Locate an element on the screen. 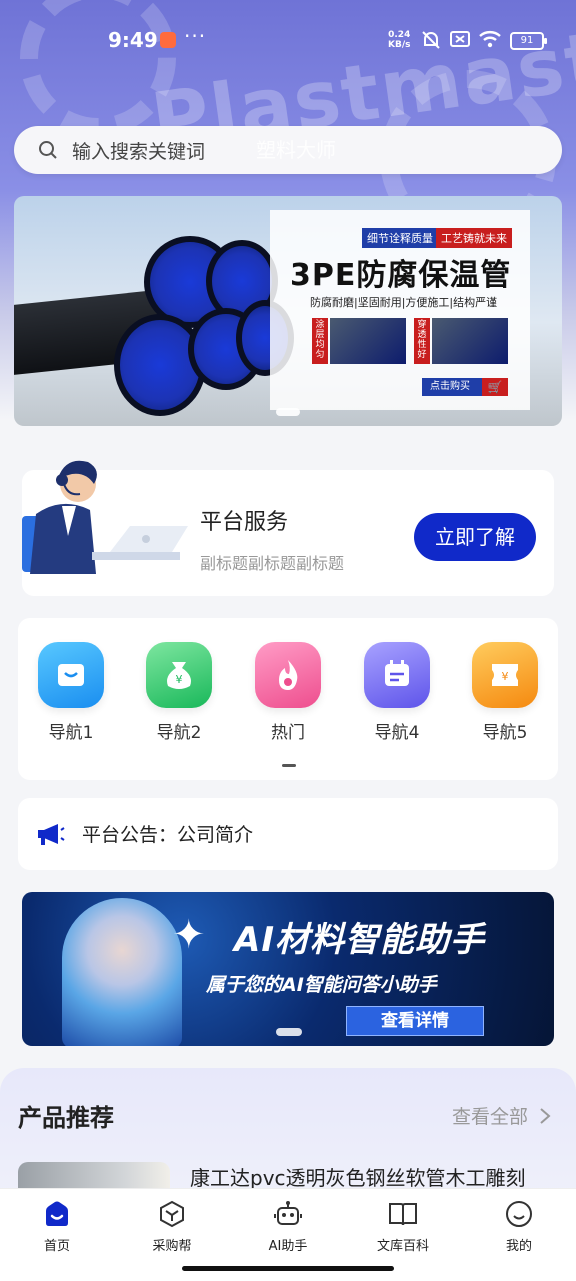 This screenshot has width=576, height=1281. tab-home: 首页 is located at coordinates (57, 1225).